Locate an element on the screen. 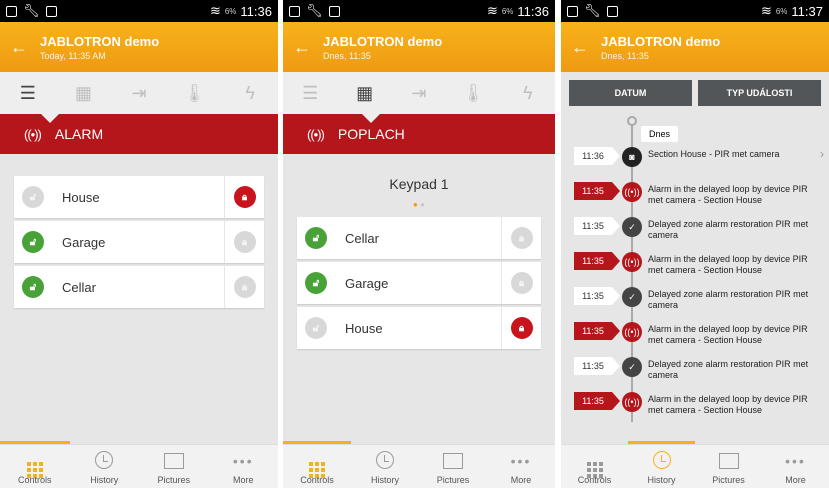 This screenshot has height=488, width=829. bottom-tabbar: Controls History Pictures ••• More is located at coordinates (695, 464).